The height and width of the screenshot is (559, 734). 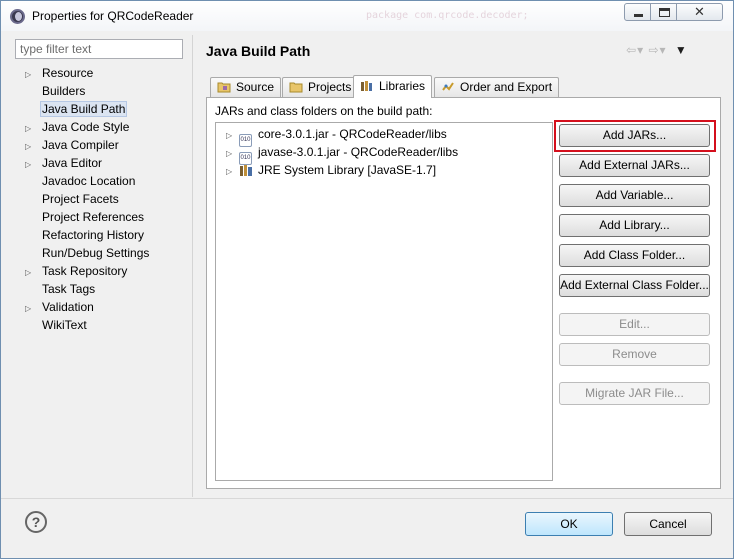 I want to click on tree-item-task-tags: Task Tags, so click(x=61, y=289).